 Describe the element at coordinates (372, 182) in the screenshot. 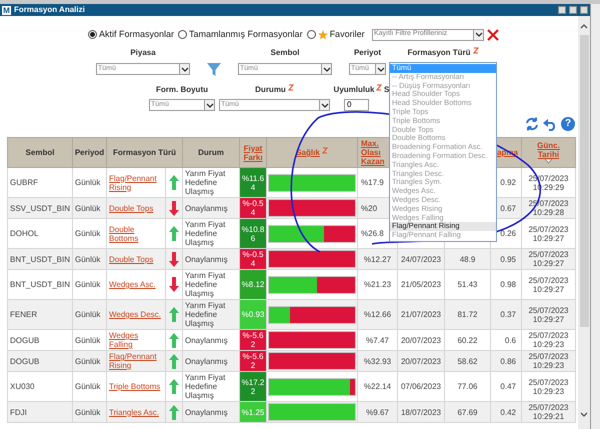

I see `max-gain-cell: %17.9` at that location.